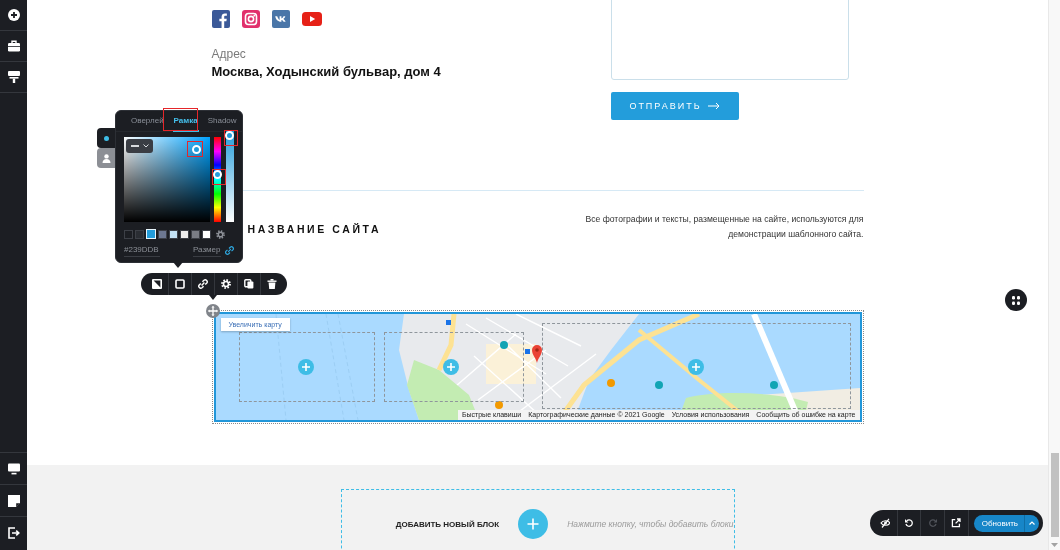 The width and height of the screenshot is (1060, 550). Describe the element at coordinates (272, 284) in the screenshot. I see `delete-icon` at that location.